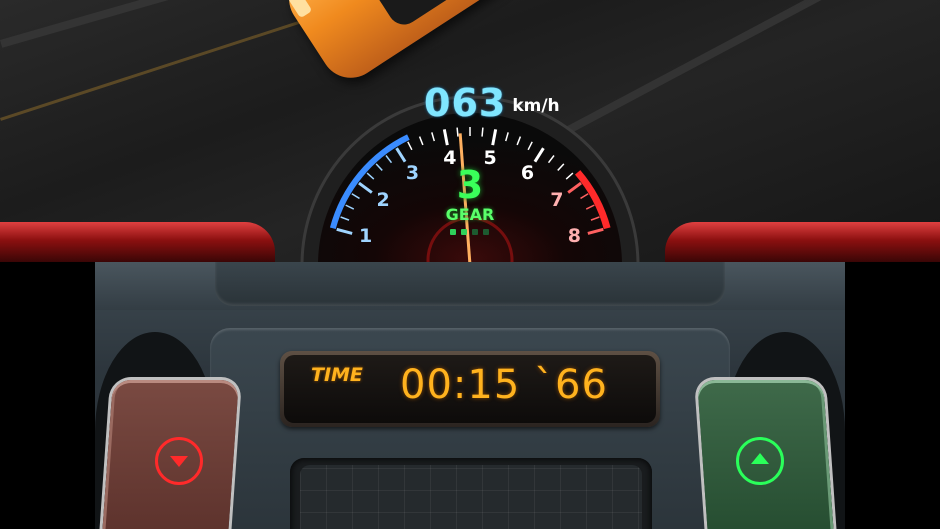 The width and height of the screenshot is (940, 529). Describe the element at coordinates (179, 461) in the screenshot. I see `chevron-down-circle-icon` at that location.